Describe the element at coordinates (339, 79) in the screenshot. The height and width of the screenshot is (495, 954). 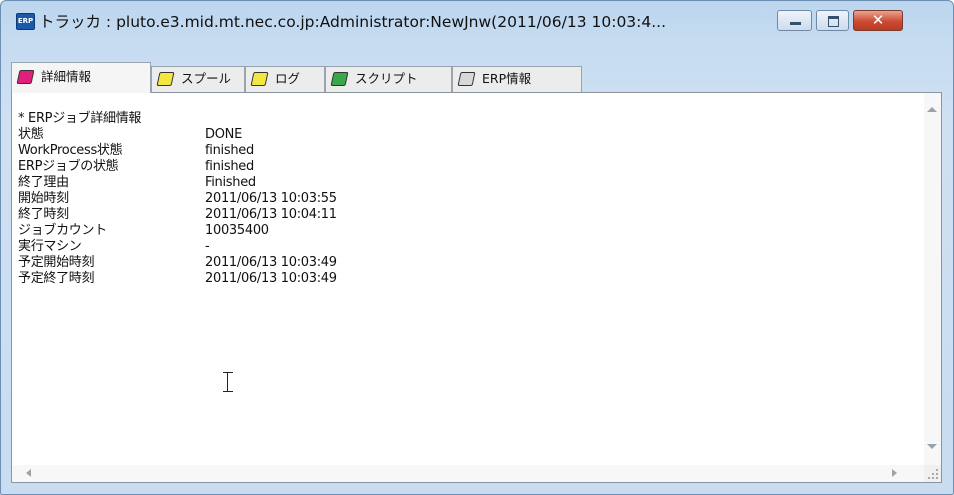
I see `notebook-green-icon` at that location.